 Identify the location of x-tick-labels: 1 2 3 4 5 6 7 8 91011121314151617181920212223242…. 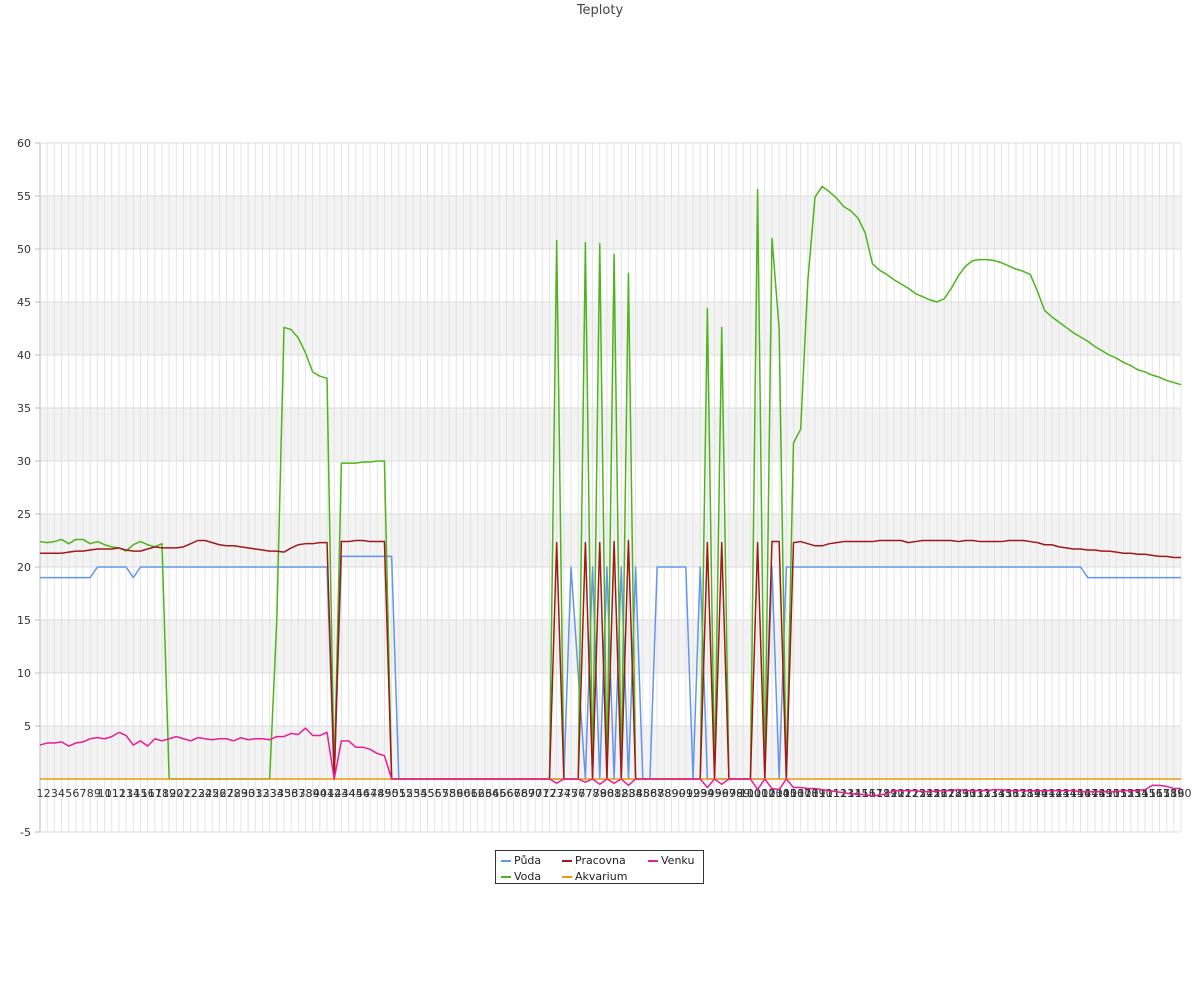
(614, 793).